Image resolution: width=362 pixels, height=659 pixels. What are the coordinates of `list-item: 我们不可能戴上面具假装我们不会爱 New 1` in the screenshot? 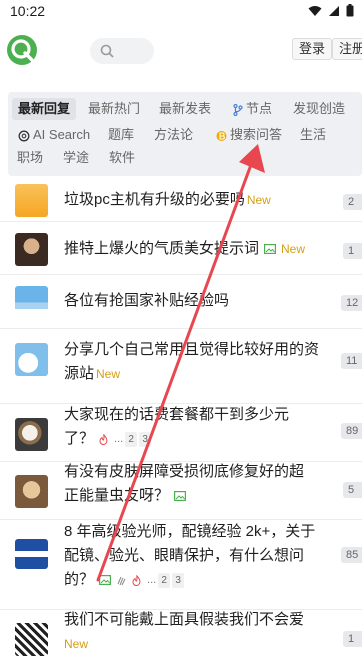 It's located at (181, 635).